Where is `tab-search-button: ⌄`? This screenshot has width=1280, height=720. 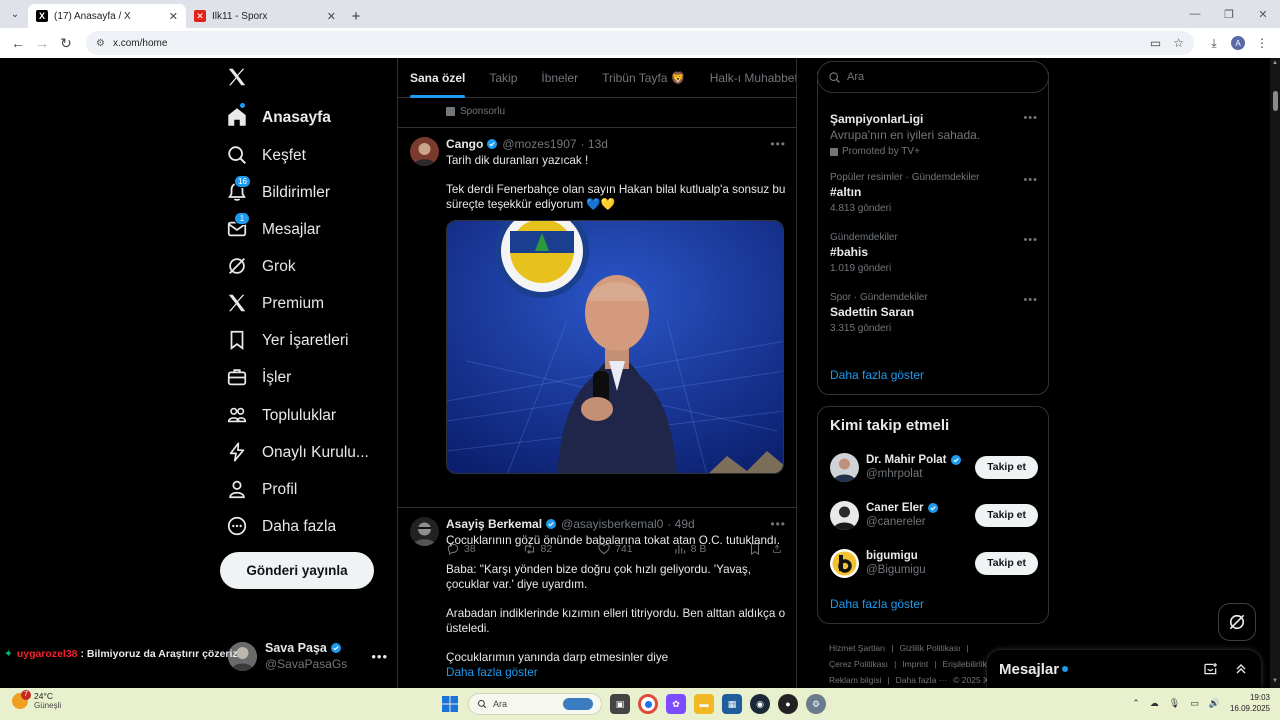
tab-search-button: ⌄ is located at coordinates (15, 14).